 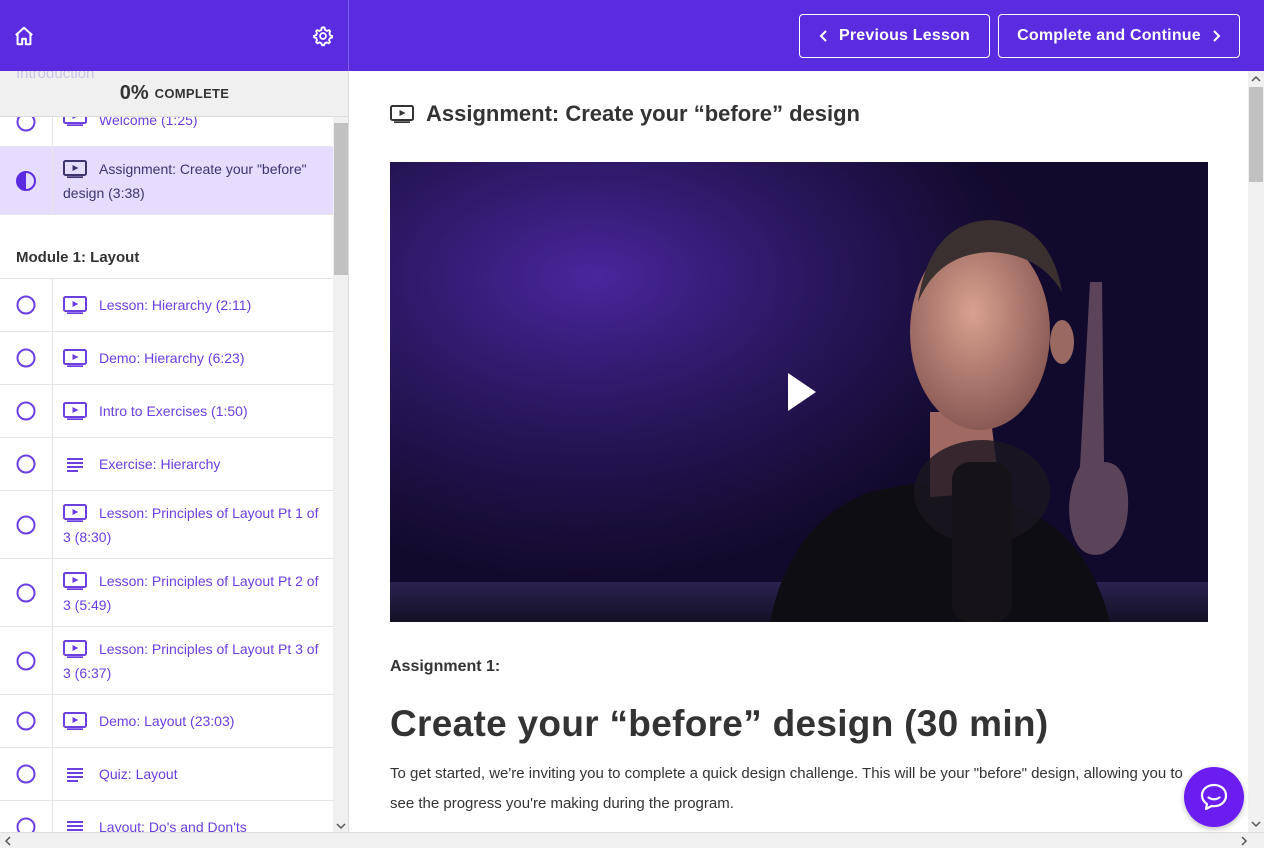 I want to click on scroll-up-arrow-icon, so click(x=1256, y=79).